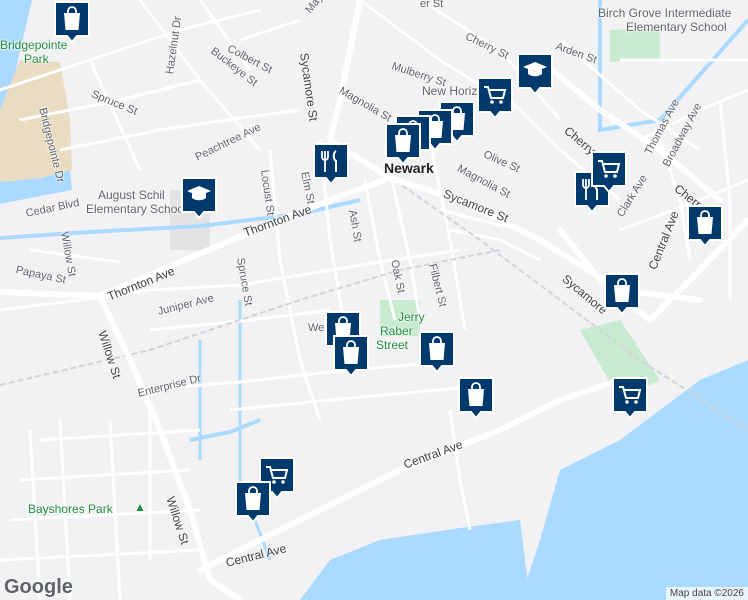 The image size is (748, 600). What do you see at coordinates (135, 209) in the screenshot?
I see `place-label-august-schilling-line2: Elementary Schoo` at bounding box center [135, 209].